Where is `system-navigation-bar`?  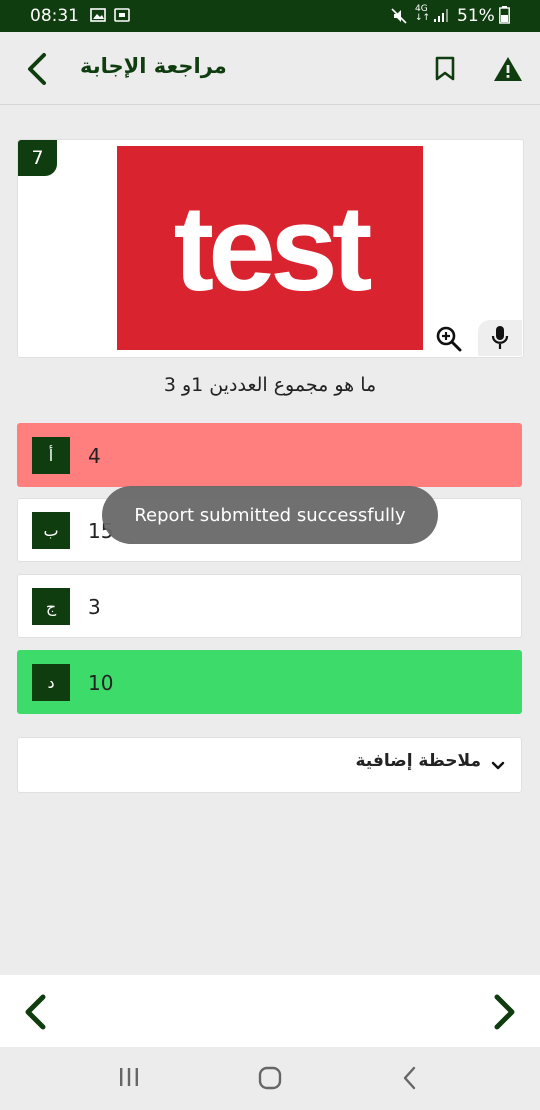
system-navigation-bar is located at coordinates (270, 1078).